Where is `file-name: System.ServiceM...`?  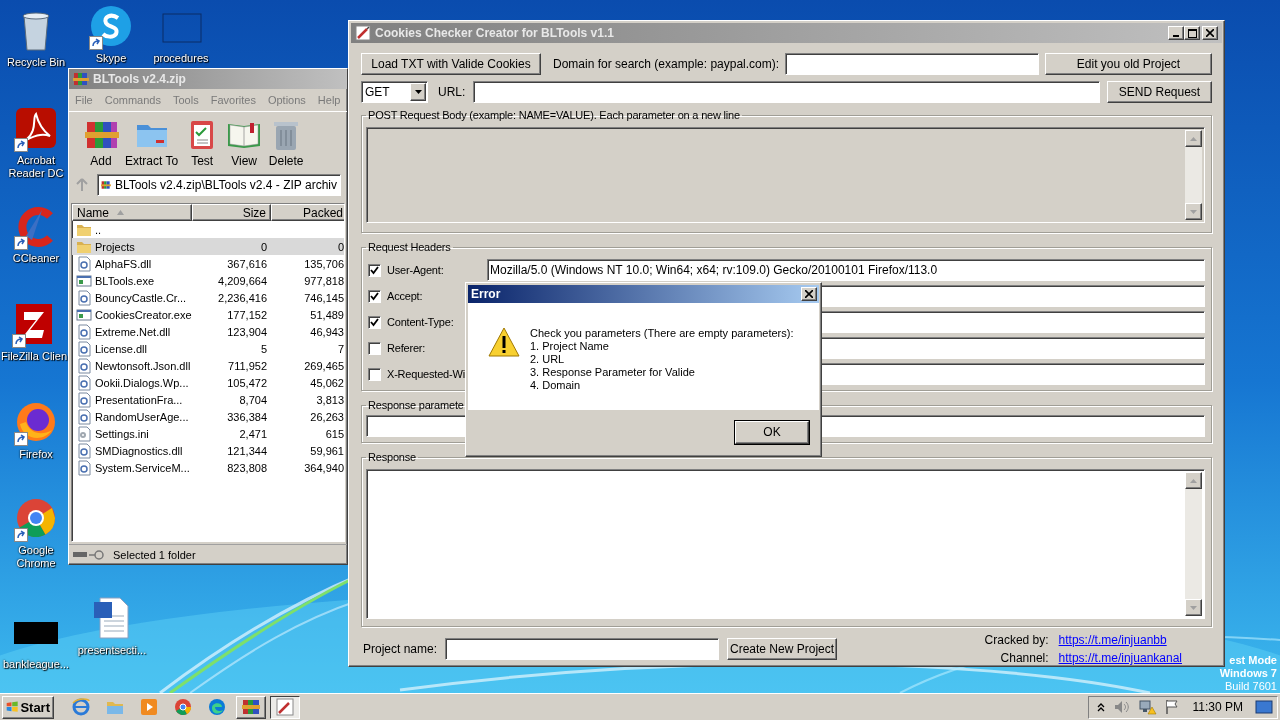 file-name: System.ServiceM... is located at coordinates (142, 467).